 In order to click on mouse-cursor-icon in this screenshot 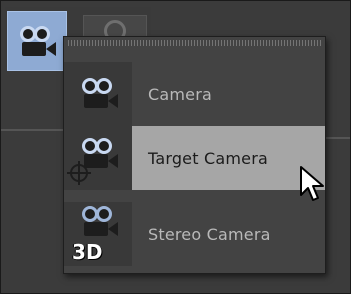, I will do `click(312, 183)`.